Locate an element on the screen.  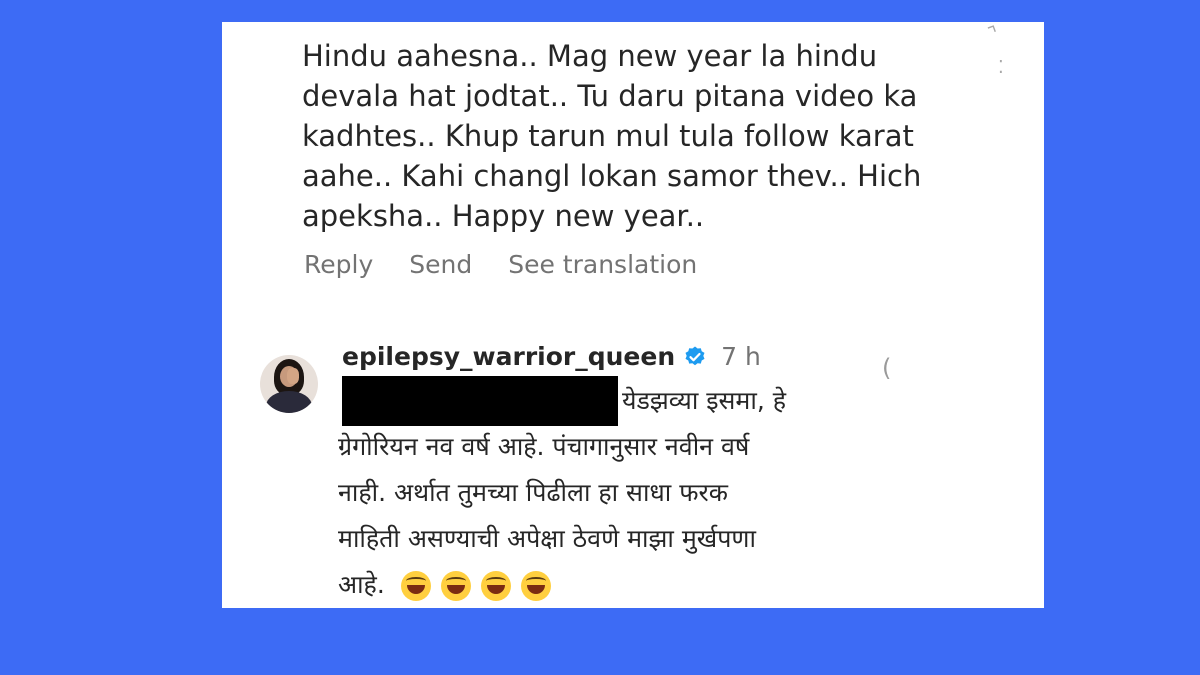
partial-heart-icon: ( is located at coordinates (886, 368).